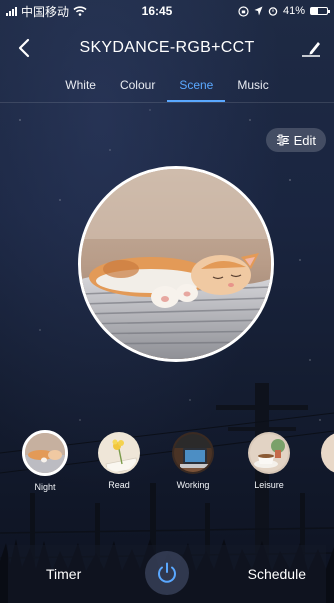 The image size is (334, 603). I want to click on scene-label: Leisure, so click(269, 485).